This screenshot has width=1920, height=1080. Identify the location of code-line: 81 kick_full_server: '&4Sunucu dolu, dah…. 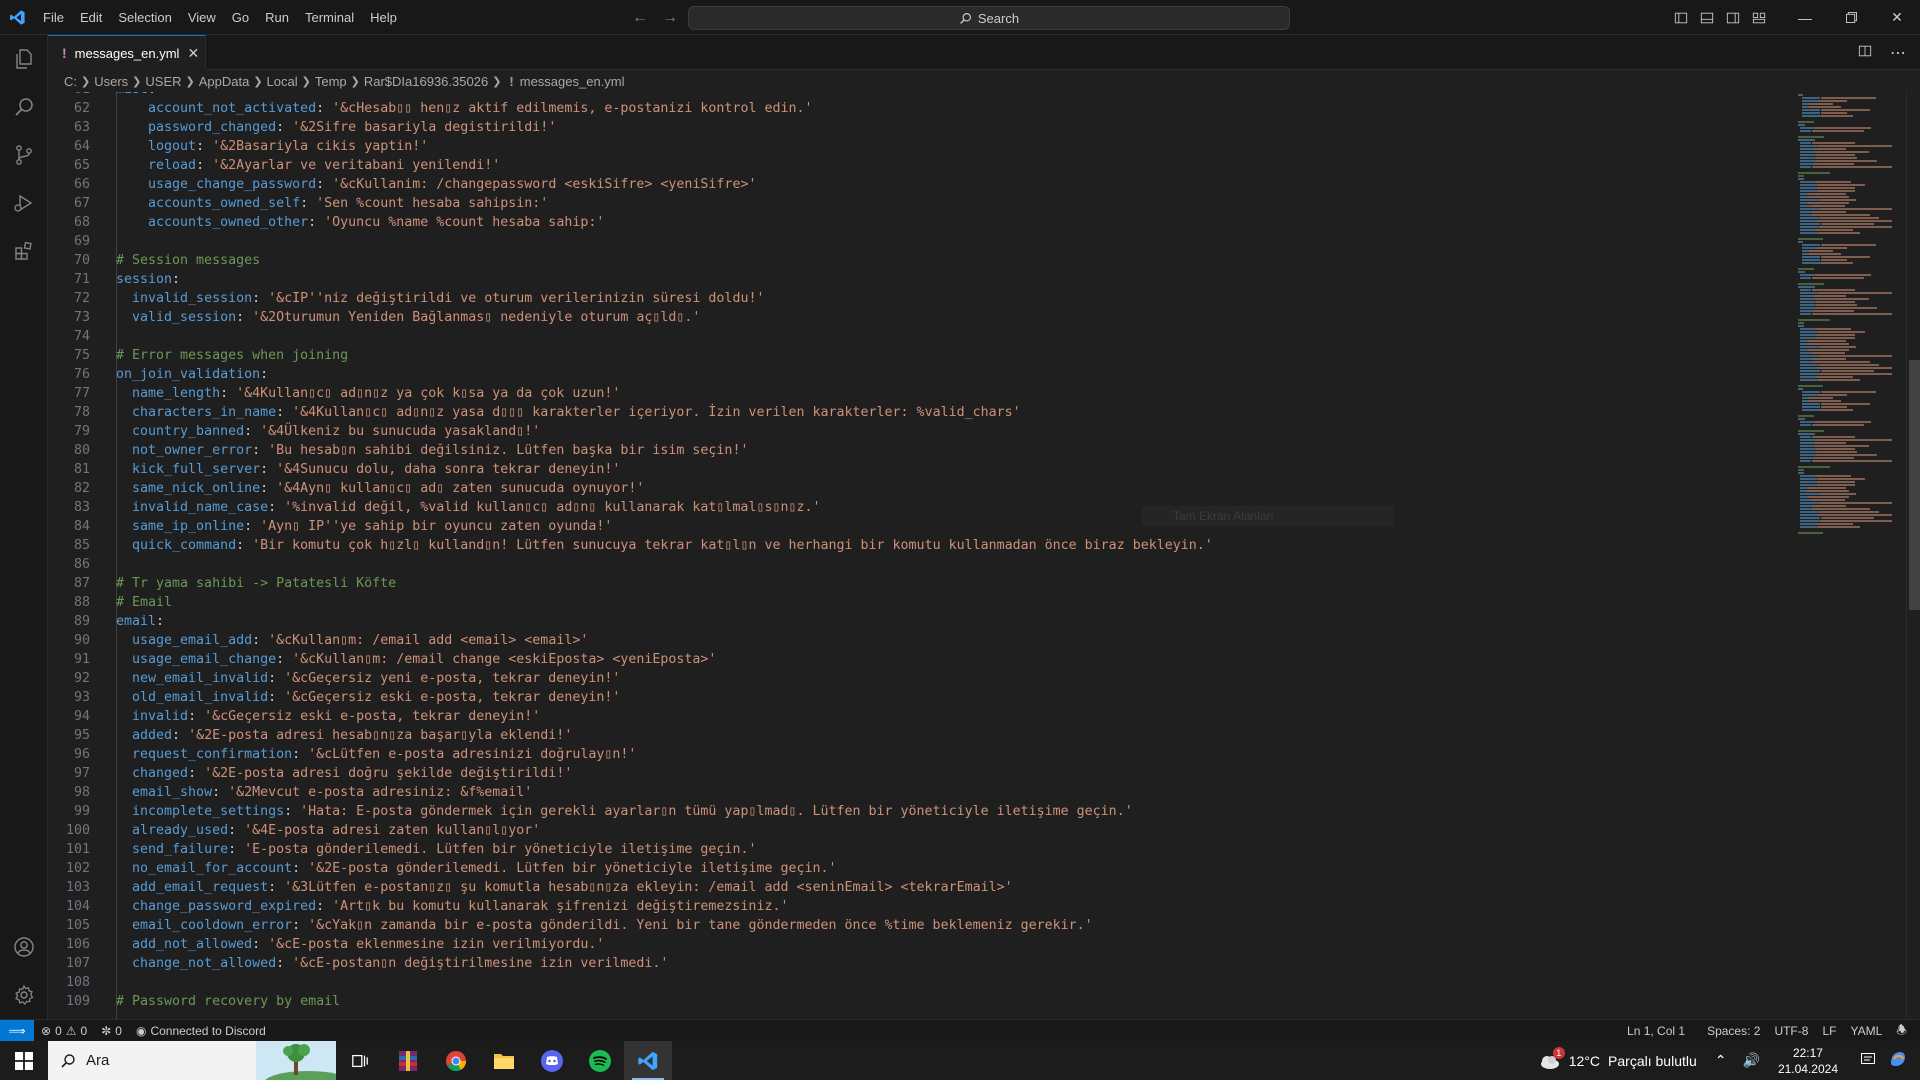
(920, 469).